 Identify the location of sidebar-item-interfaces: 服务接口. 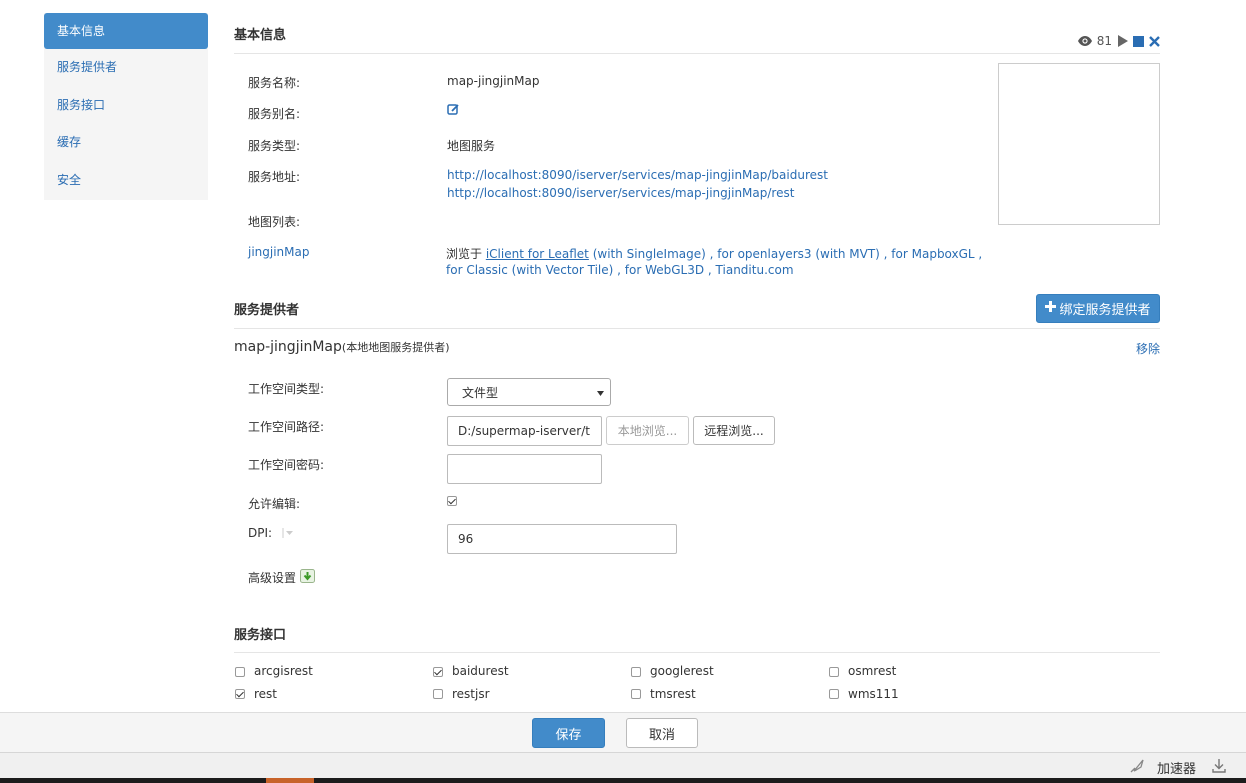
(126, 106).